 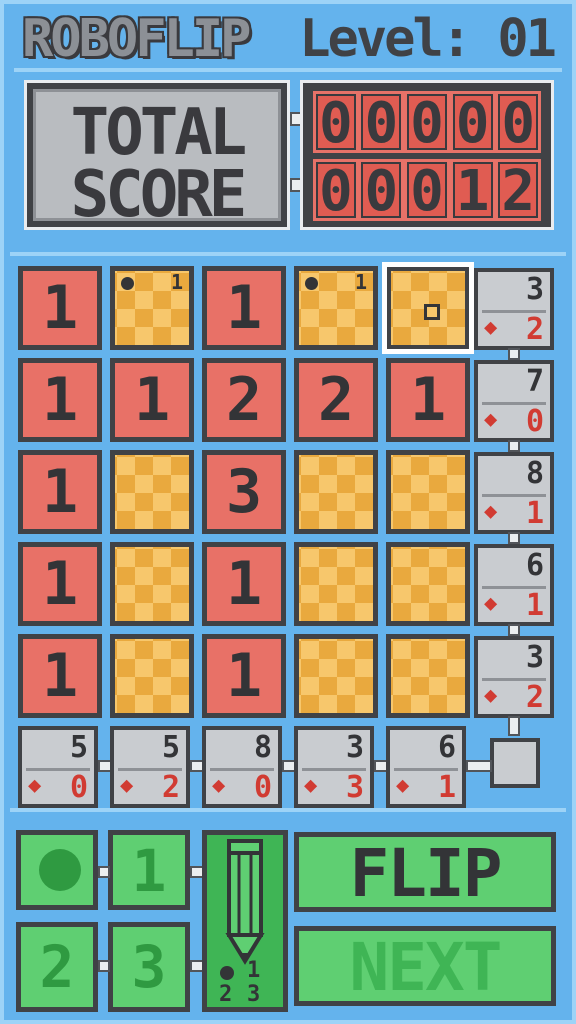 I want to click on memo-1-label: 1, so click(x=149, y=871).